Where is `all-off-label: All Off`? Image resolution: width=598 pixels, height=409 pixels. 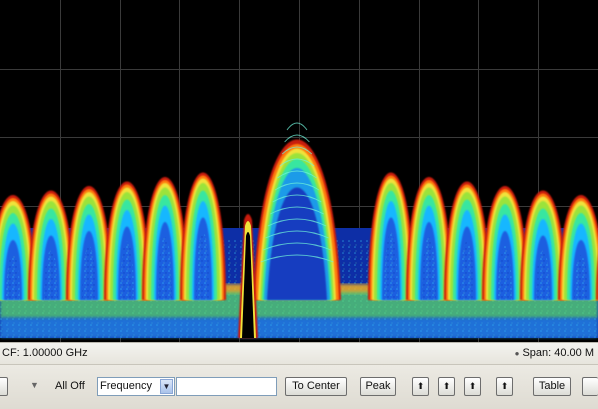
all-off-label: All Off is located at coordinates (70, 386).